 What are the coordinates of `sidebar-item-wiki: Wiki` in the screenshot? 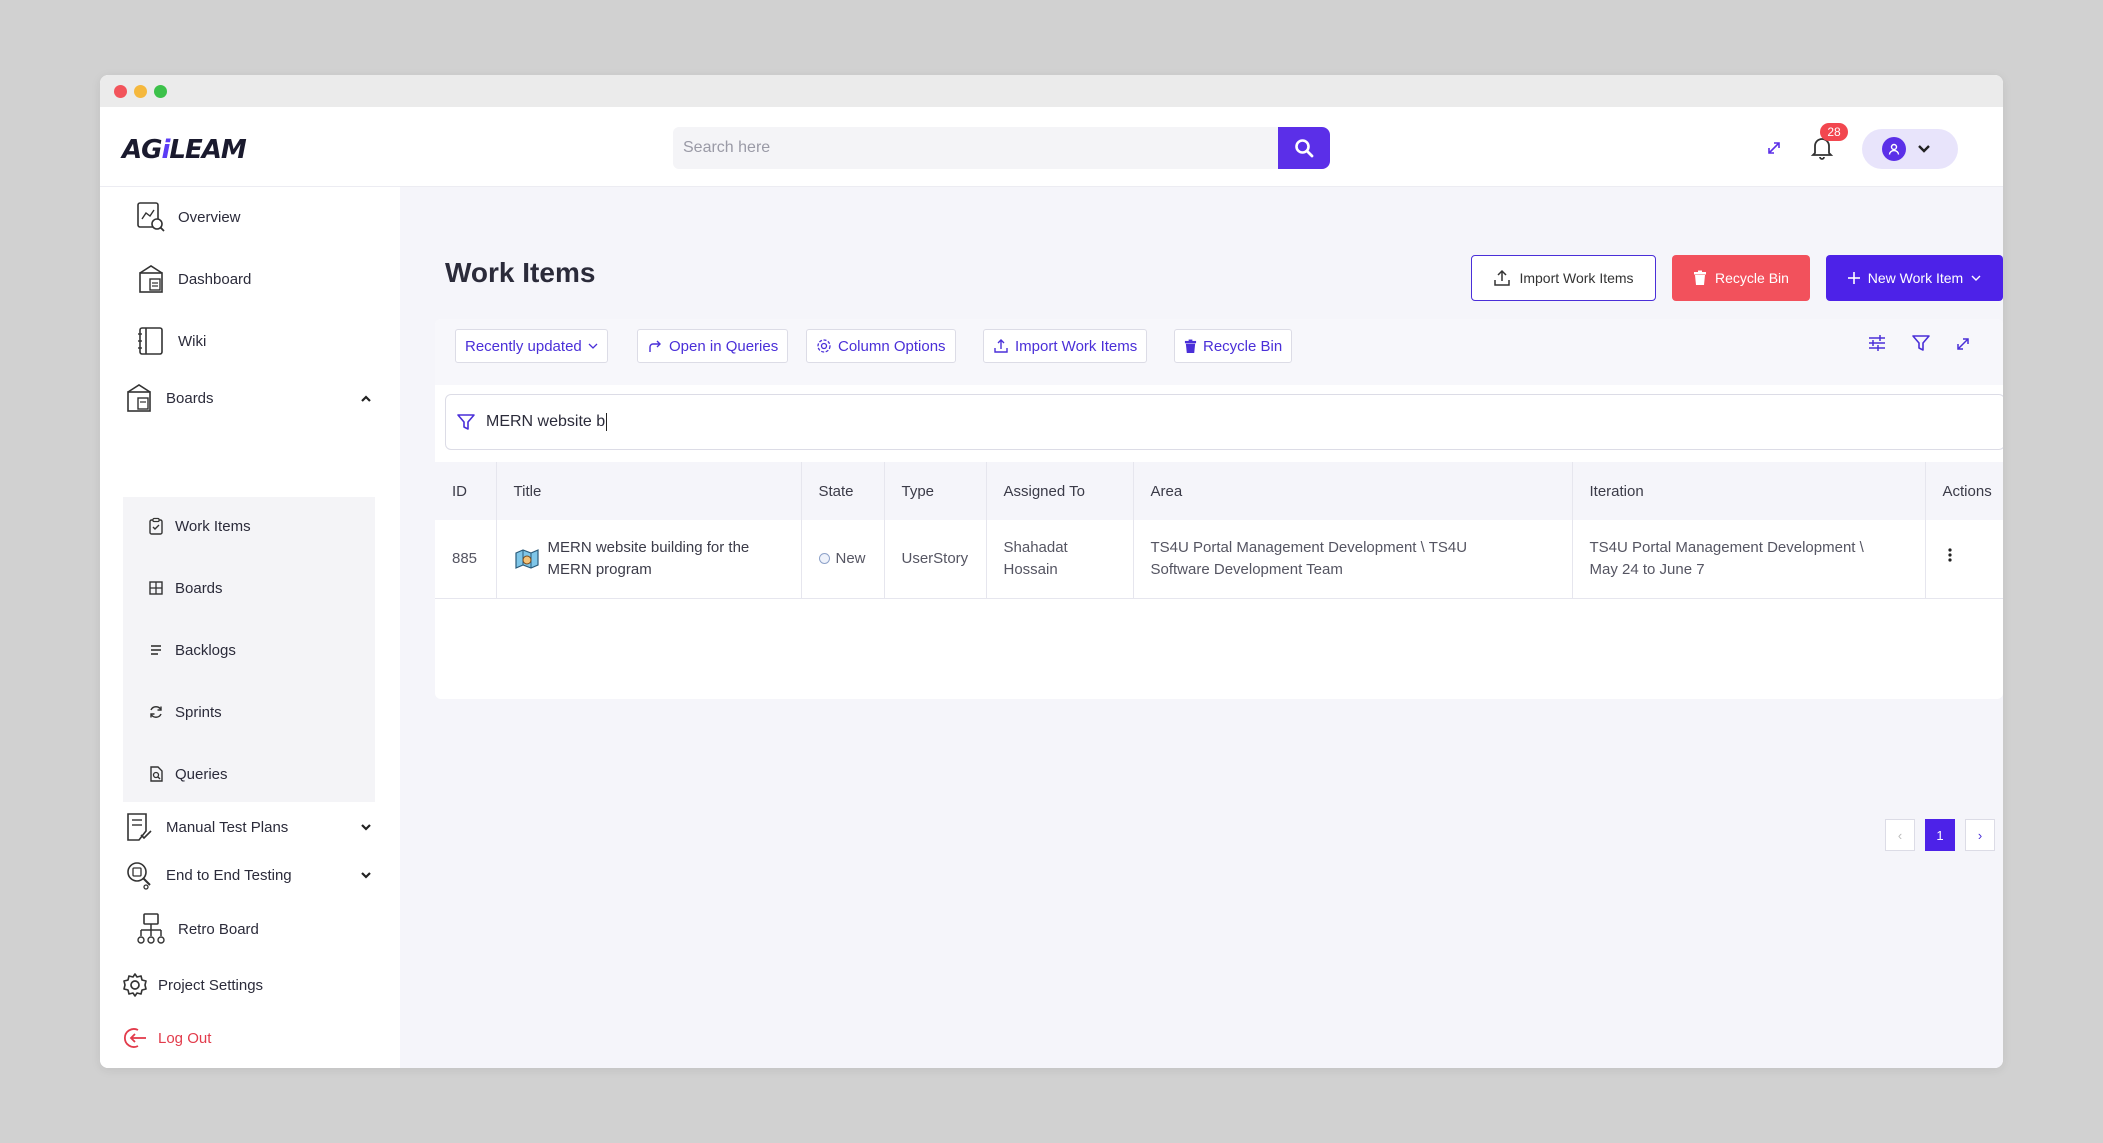 It's located at (171, 341).